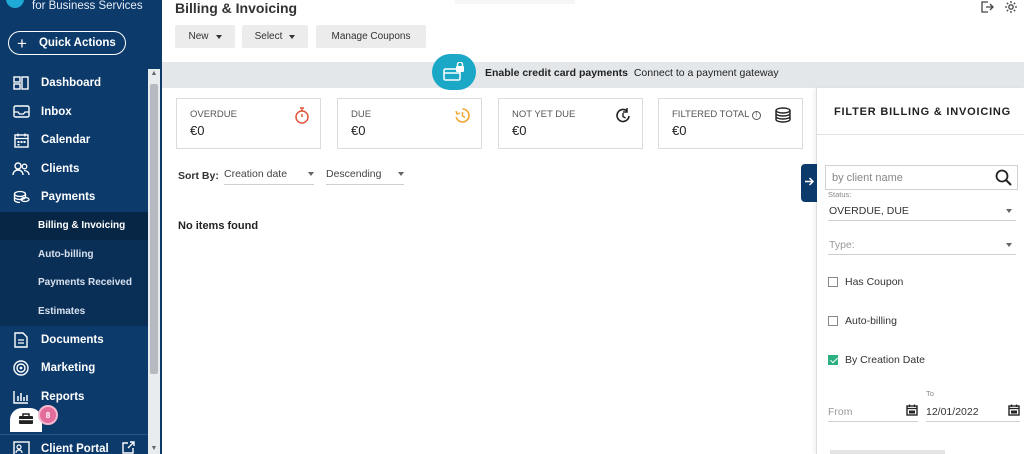  I want to click on apply-filter-button, so click(887, 452).